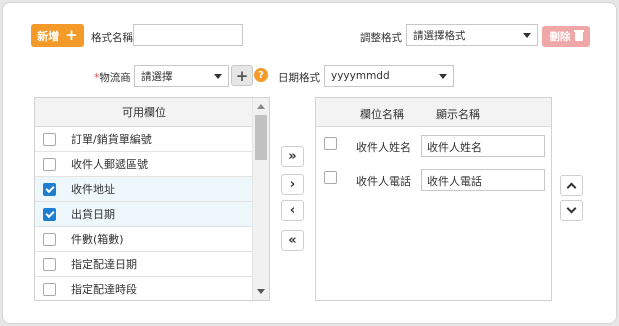 This screenshot has height=326, width=619. What do you see at coordinates (383, 181) in the screenshot?
I see `field-name: 收件人電話` at bounding box center [383, 181].